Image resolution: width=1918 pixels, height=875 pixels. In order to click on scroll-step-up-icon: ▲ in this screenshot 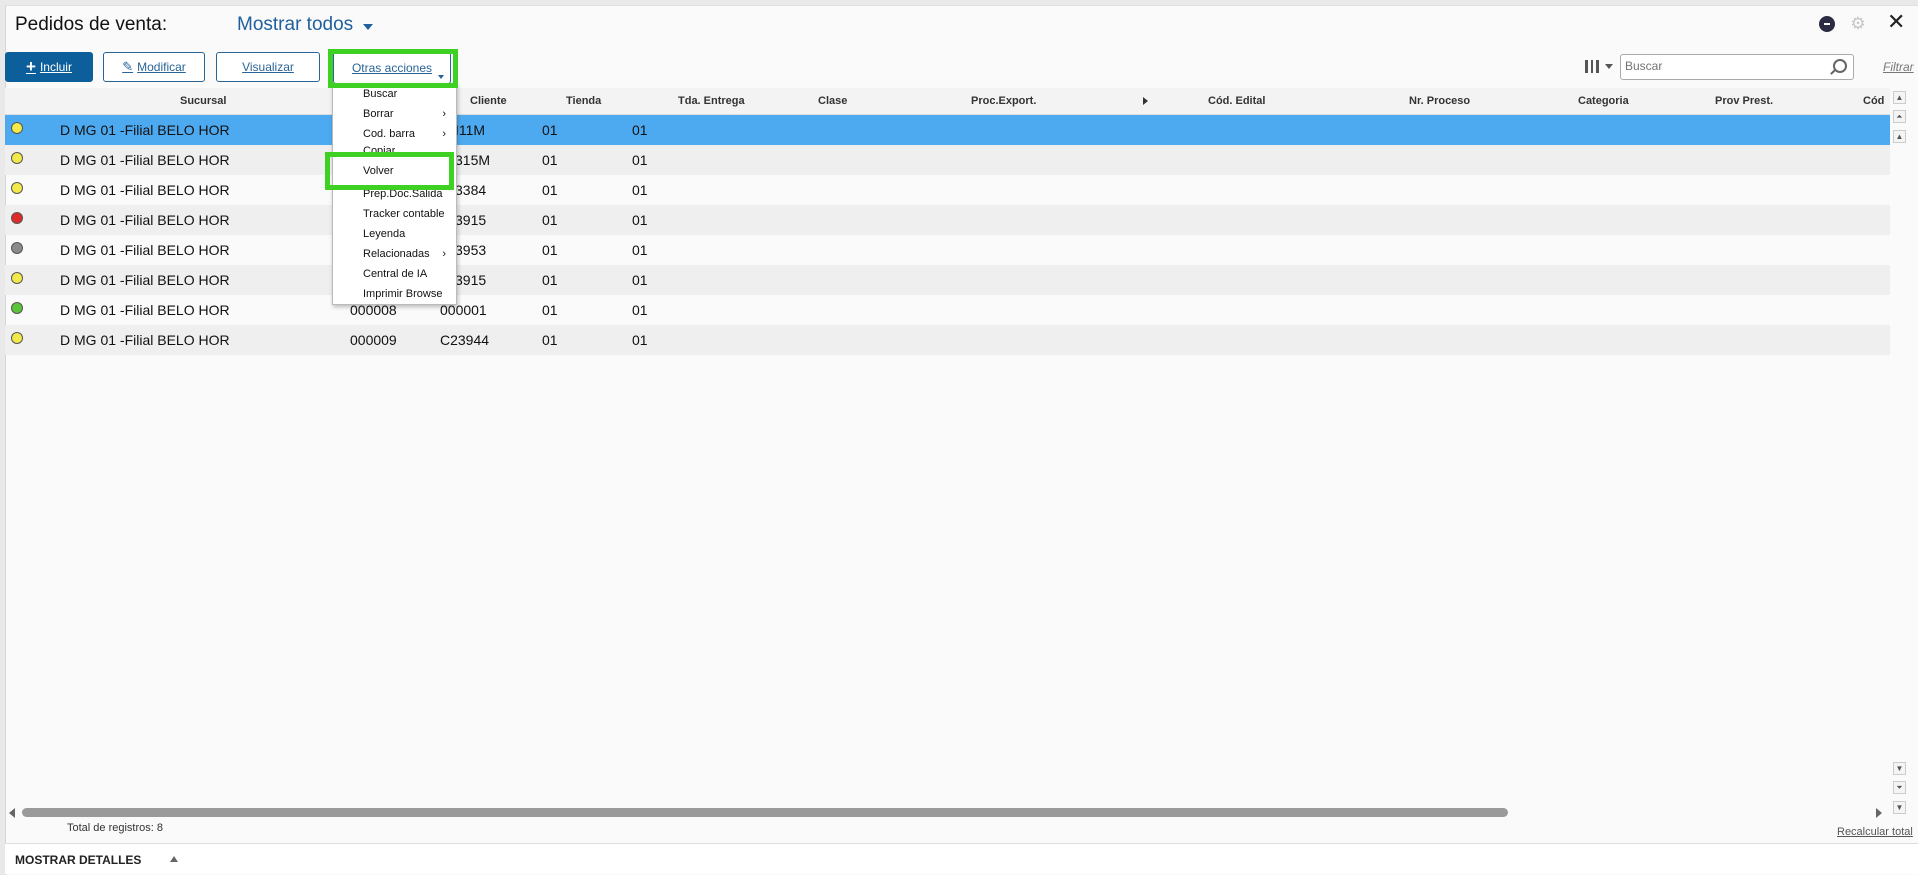, I will do `click(1899, 136)`.